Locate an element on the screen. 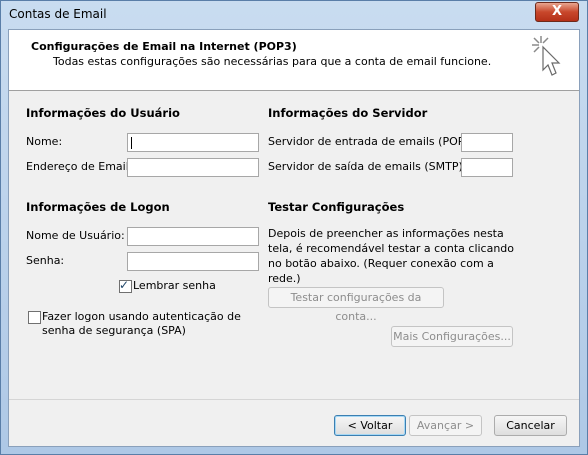 This screenshot has height=455, width=588. close-icon: X is located at coordinates (557, 11).